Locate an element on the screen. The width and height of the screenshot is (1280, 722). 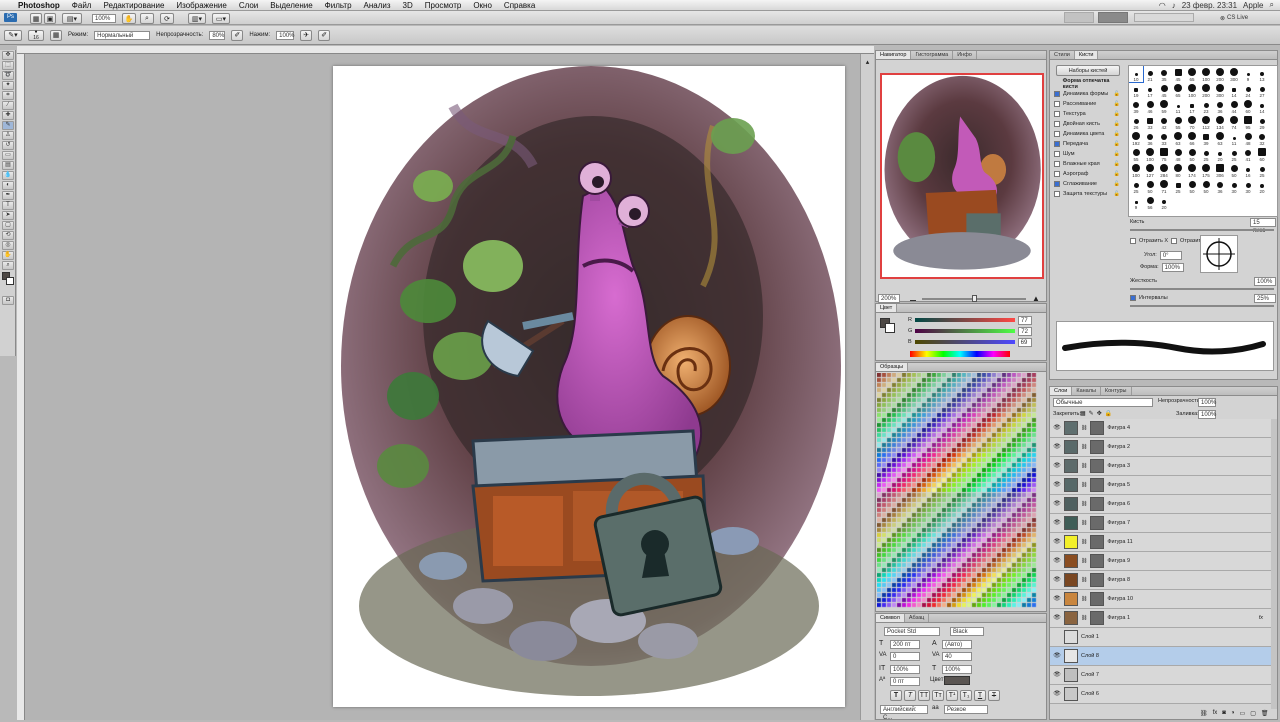
eraser-tool-icon: ▭ is located at coordinates (8, 155).